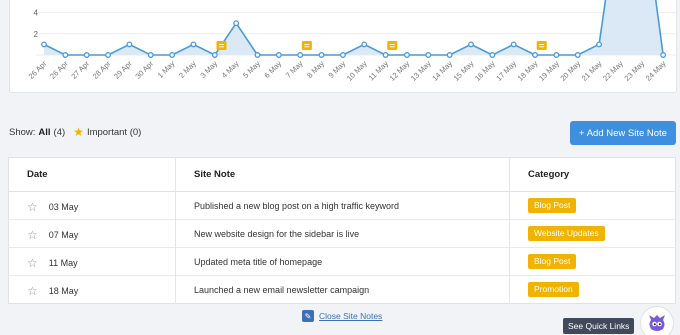 This screenshot has height=335, width=680. I want to click on note-date: 11 May, so click(63, 262).